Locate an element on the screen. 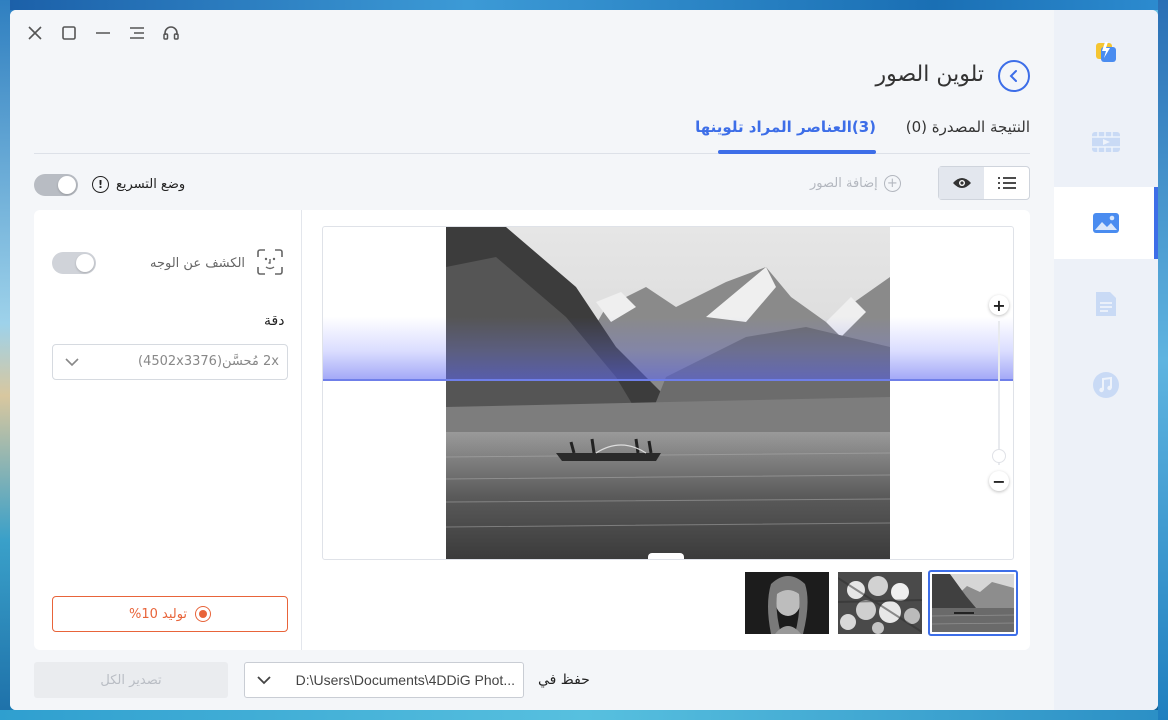 The width and height of the screenshot is (1168, 720). resolution-select: 2x مُحسَّن(4502x3376) is located at coordinates (170, 362).